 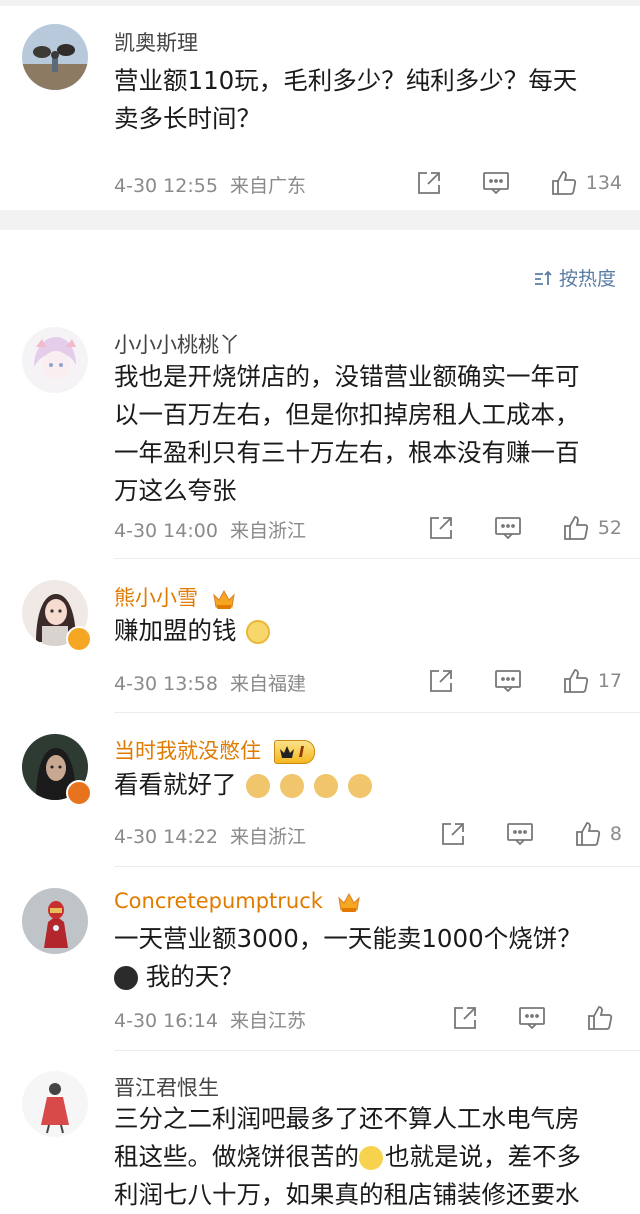 I want to click on comment-text: 看看就好了, so click(x=369, y=785).